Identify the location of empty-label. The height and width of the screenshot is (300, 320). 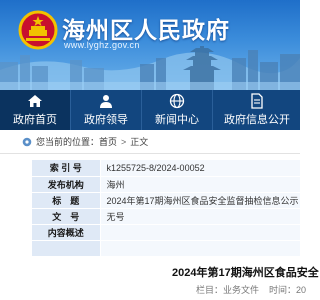
(66, 248).